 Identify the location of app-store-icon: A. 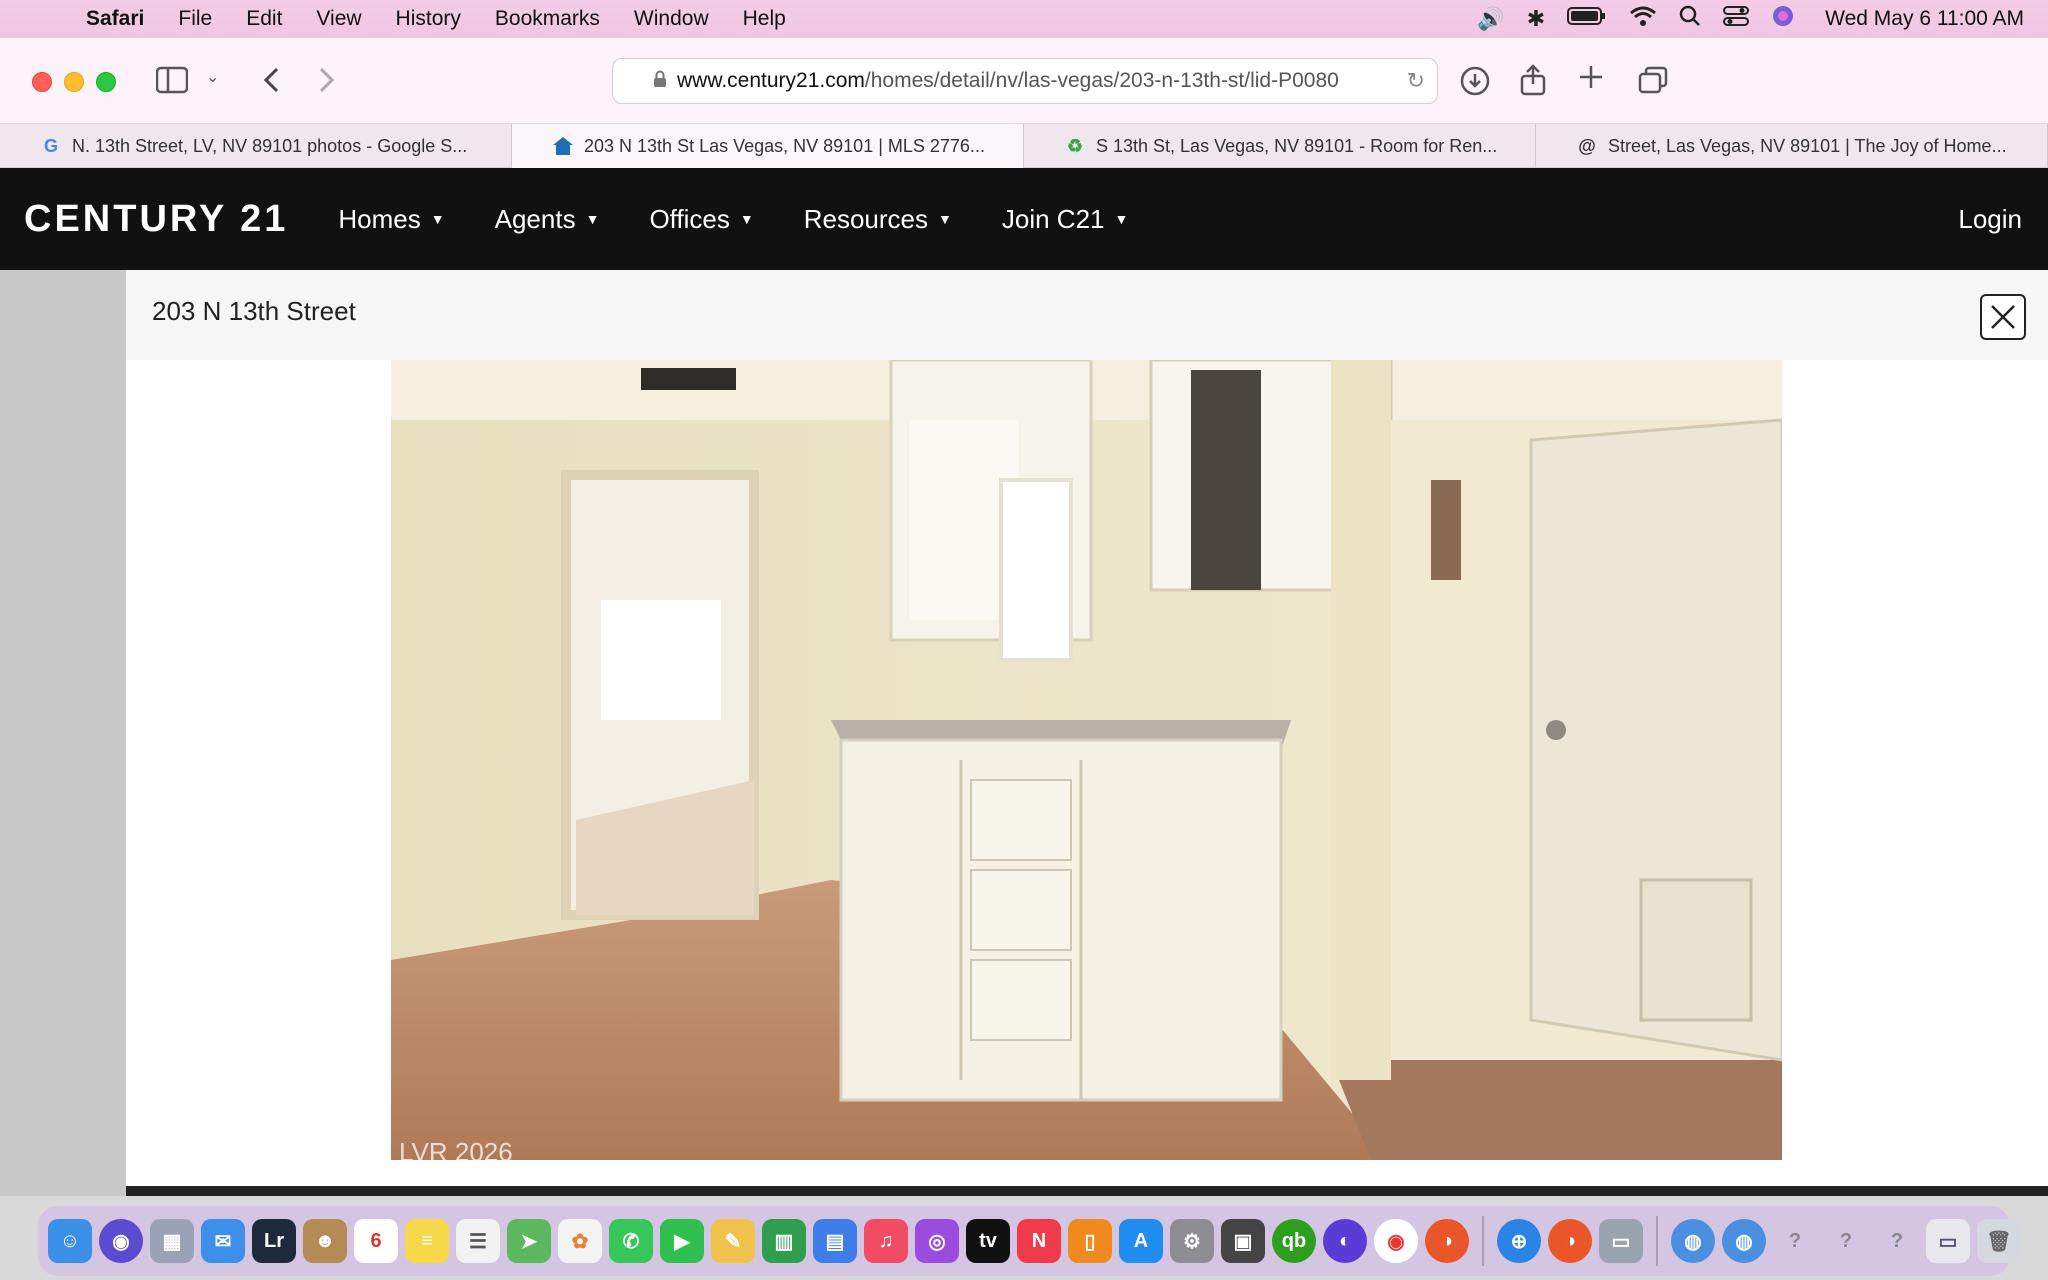
(1141, 1241).